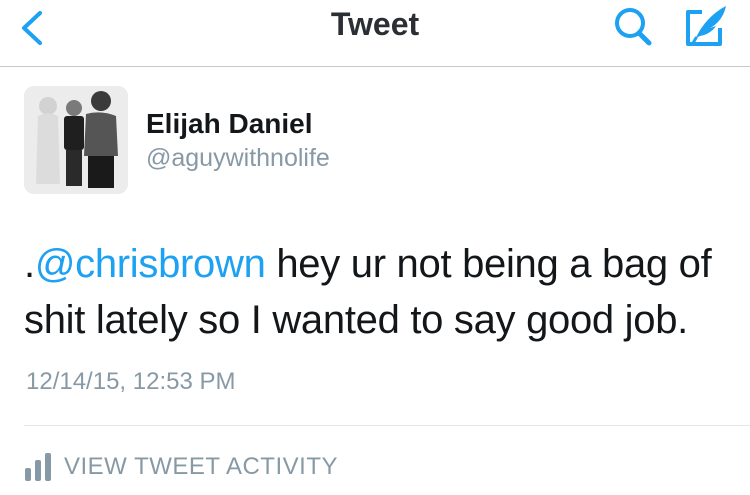  What do you see at coordinates (29, 264) in the screenshot?
I see `tweet-text-prefix: .` at bounding box center [29, 264].